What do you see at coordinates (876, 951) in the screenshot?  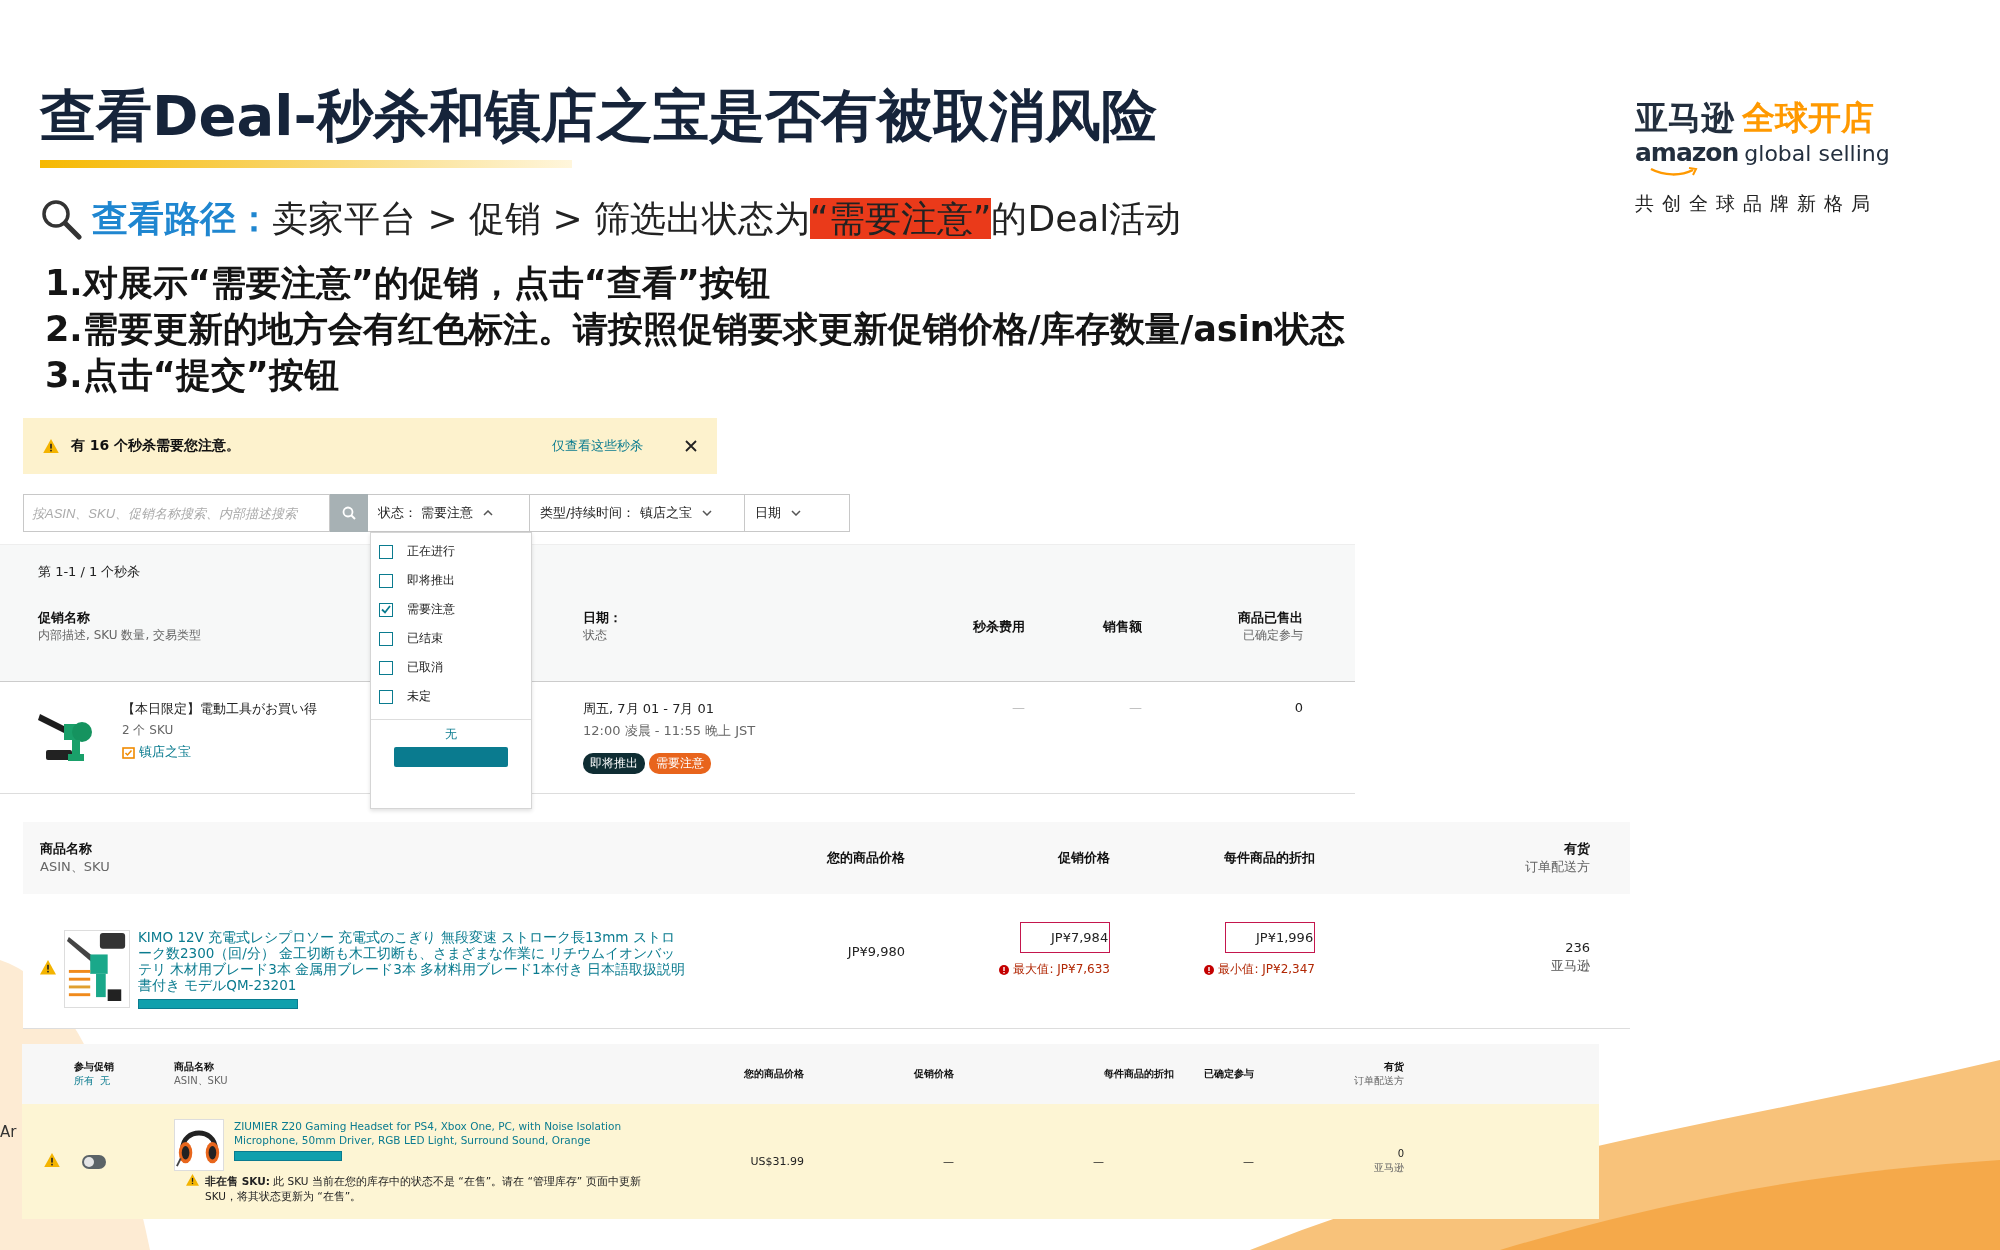 I see `table-cell: JP¥9,980` at bounding box center [876, 951].